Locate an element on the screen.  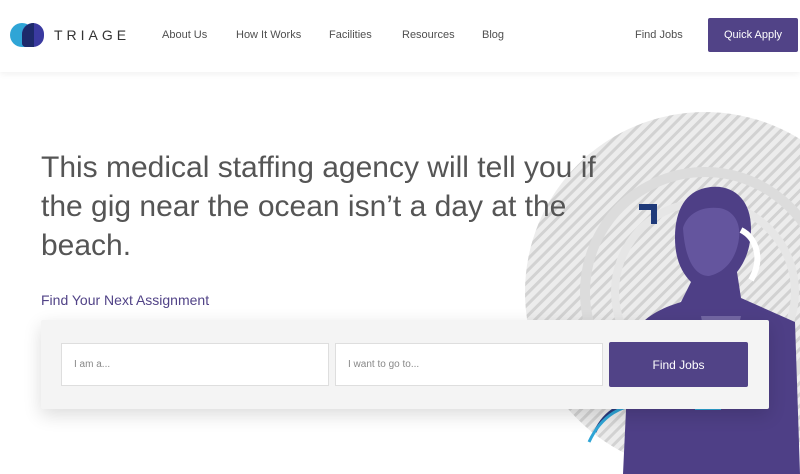
find-jobs-button: Find Jobs is located at coordinates (678, 364).